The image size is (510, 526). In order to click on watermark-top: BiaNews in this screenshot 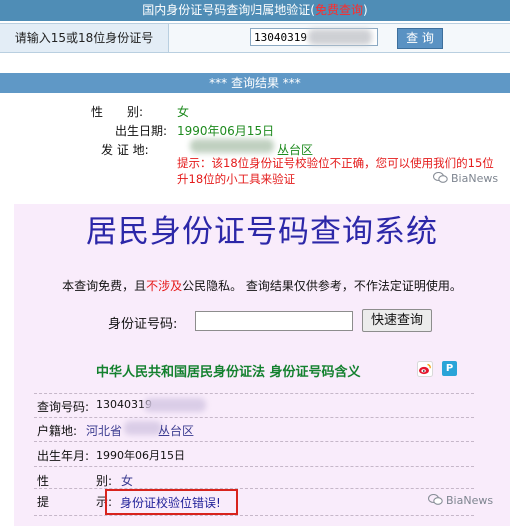, I will do `click(465, 178)`.